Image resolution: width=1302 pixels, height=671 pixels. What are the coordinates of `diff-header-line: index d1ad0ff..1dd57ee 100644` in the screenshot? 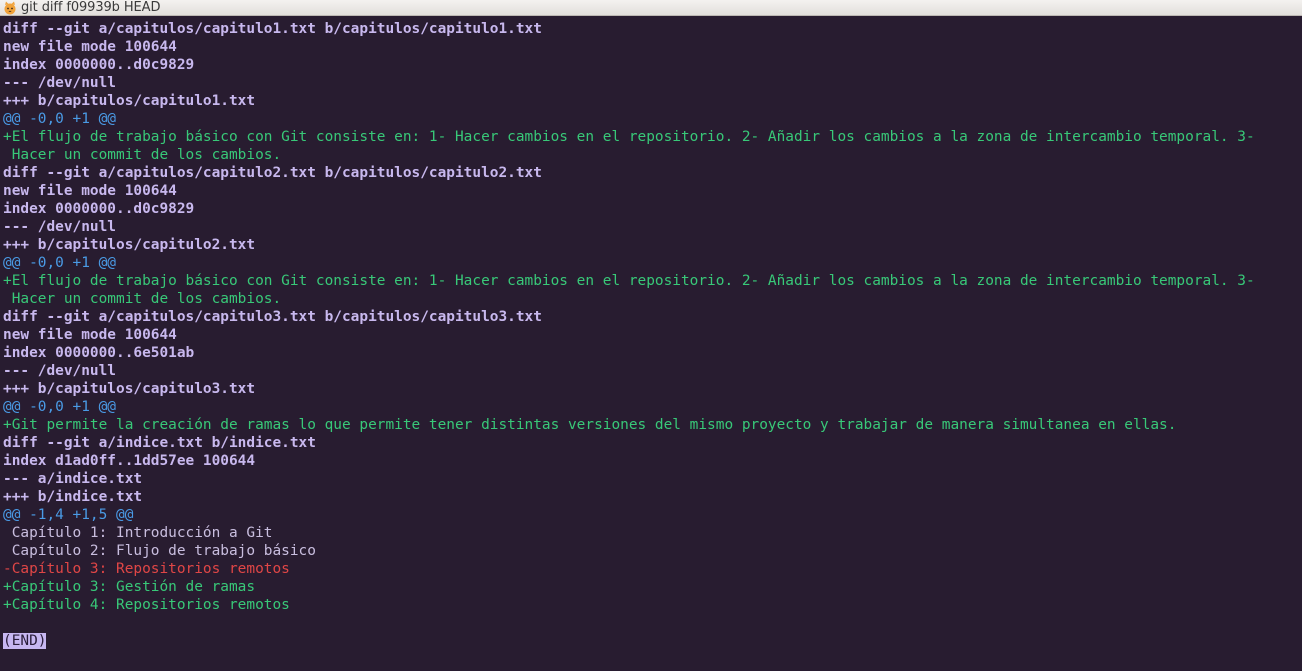 It's located at (129, 461).